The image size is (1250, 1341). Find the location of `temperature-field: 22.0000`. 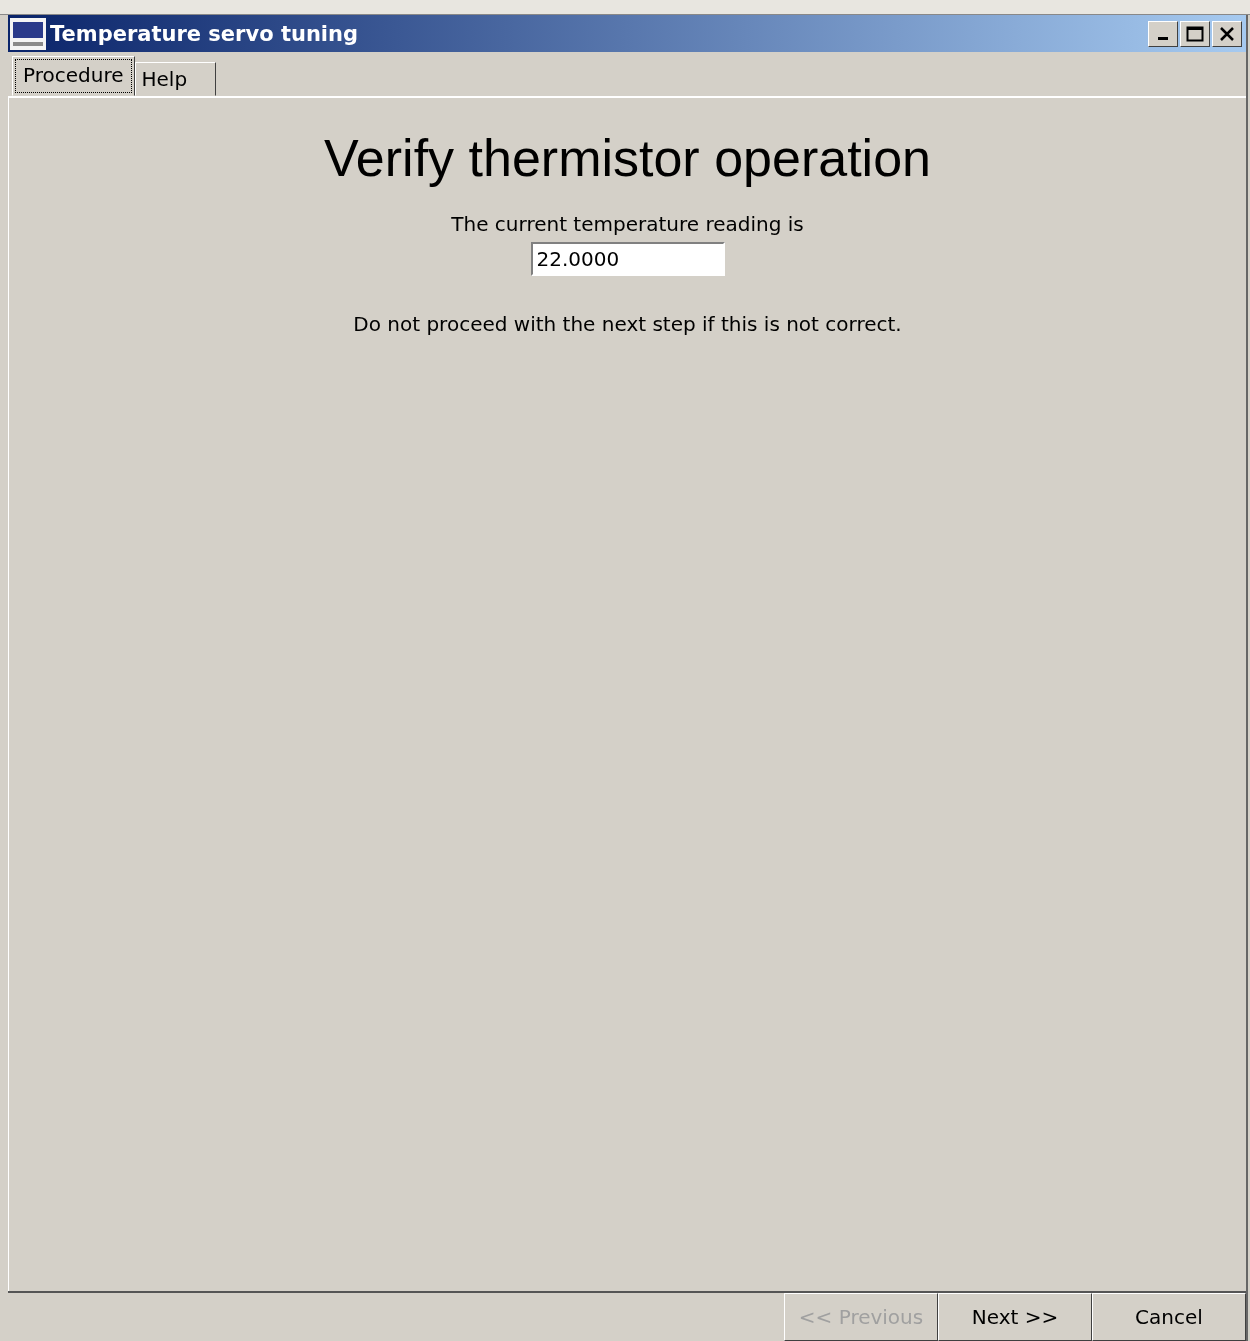

temperature-field: 22.0000 is located at coordinates (627, 259).